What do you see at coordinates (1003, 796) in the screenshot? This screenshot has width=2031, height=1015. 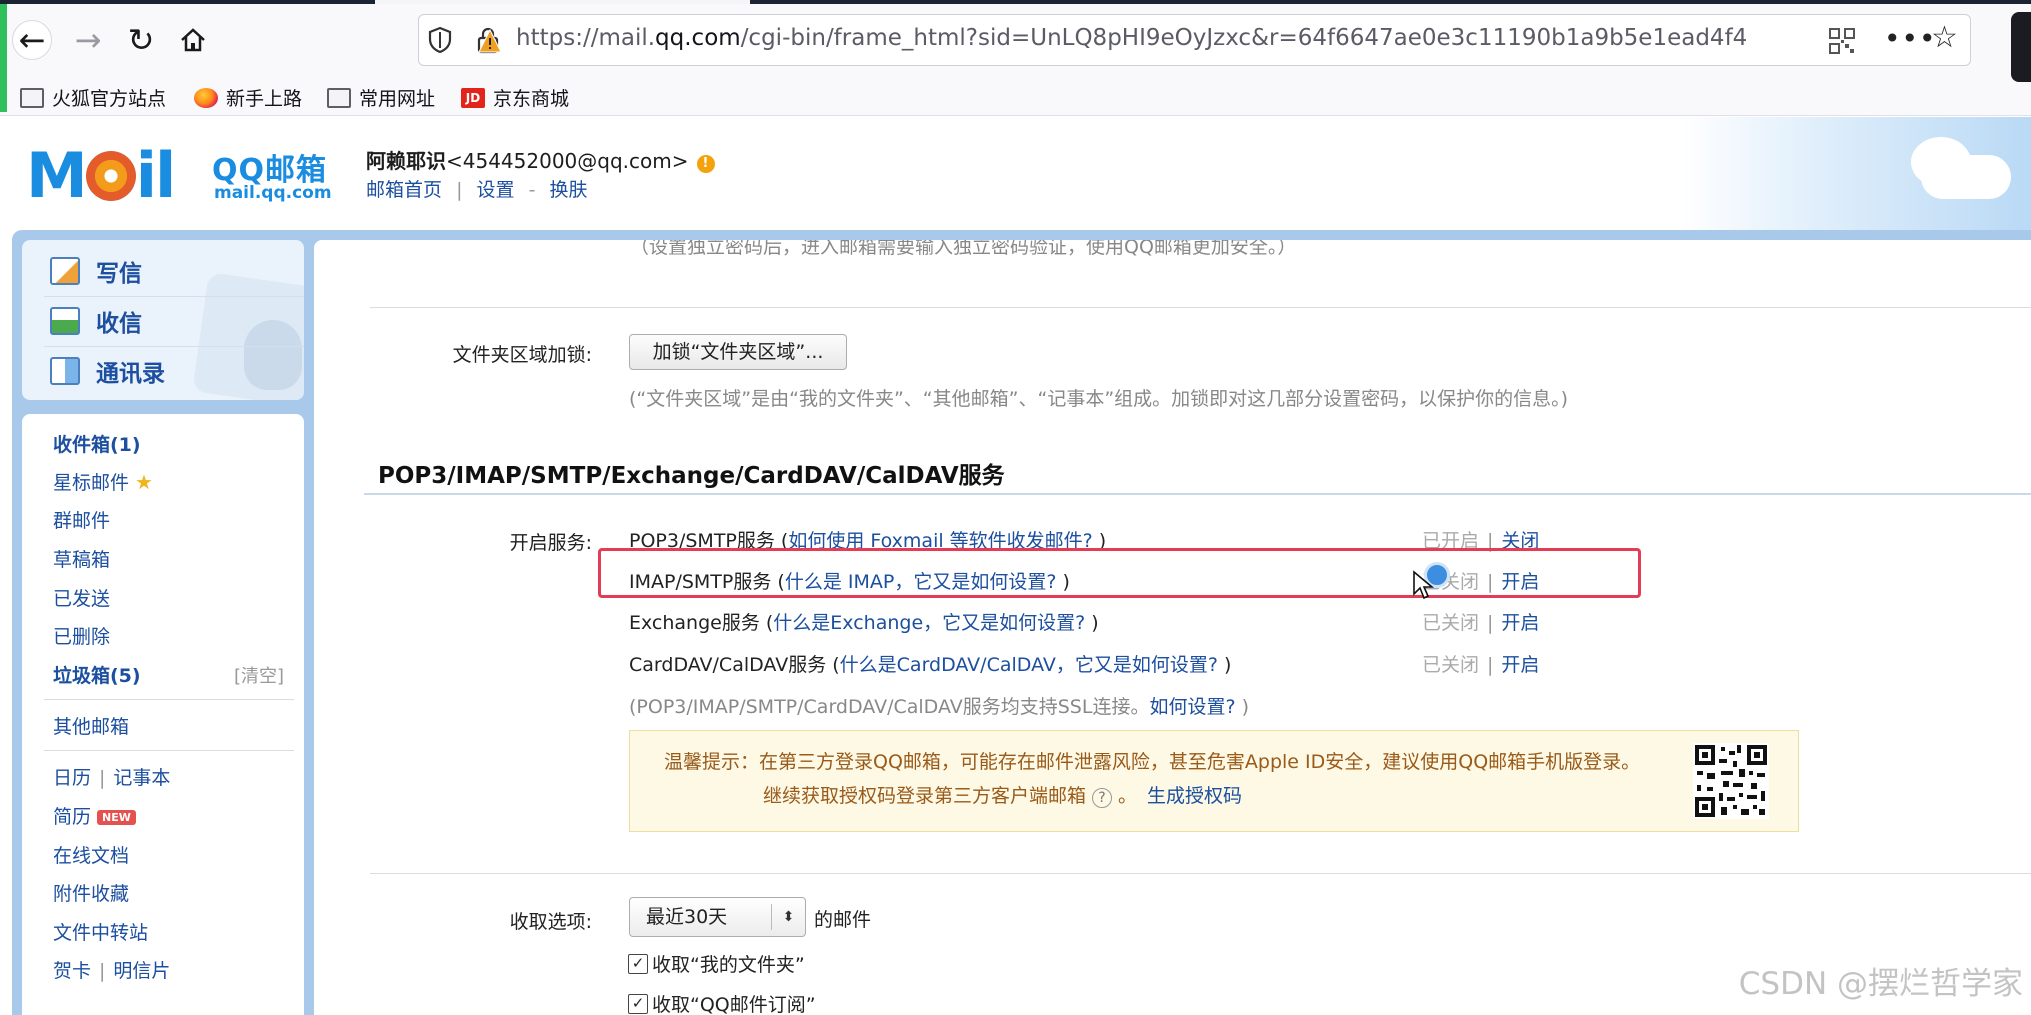 I see `tip-line-2: 继续获取授权码登录第三方客户端邮箱?。生成授权码` at bounding box center [1003, 796].